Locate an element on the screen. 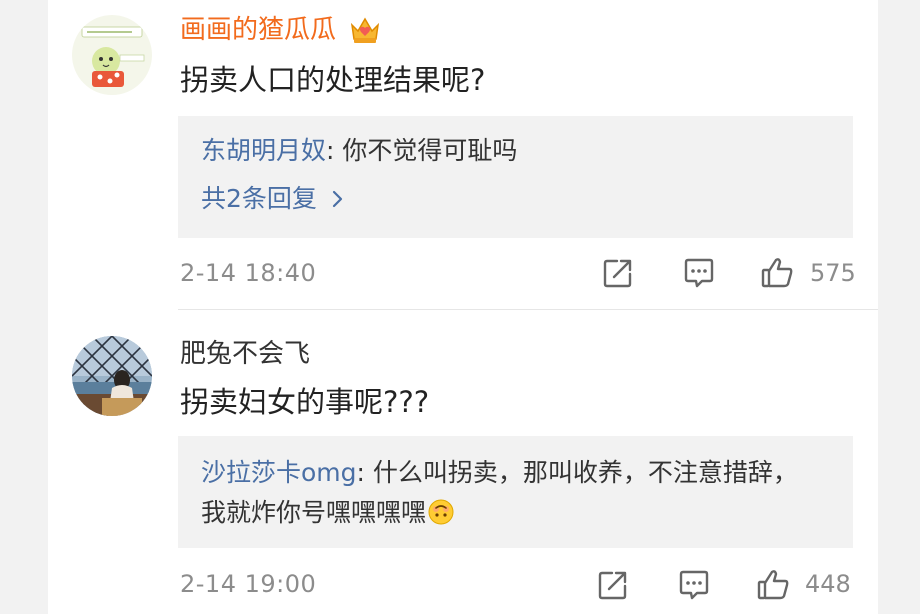 This screenshot has width=920, height=614. reply-username: 沙拉莎卡omg is located at coordinates (279, 472).